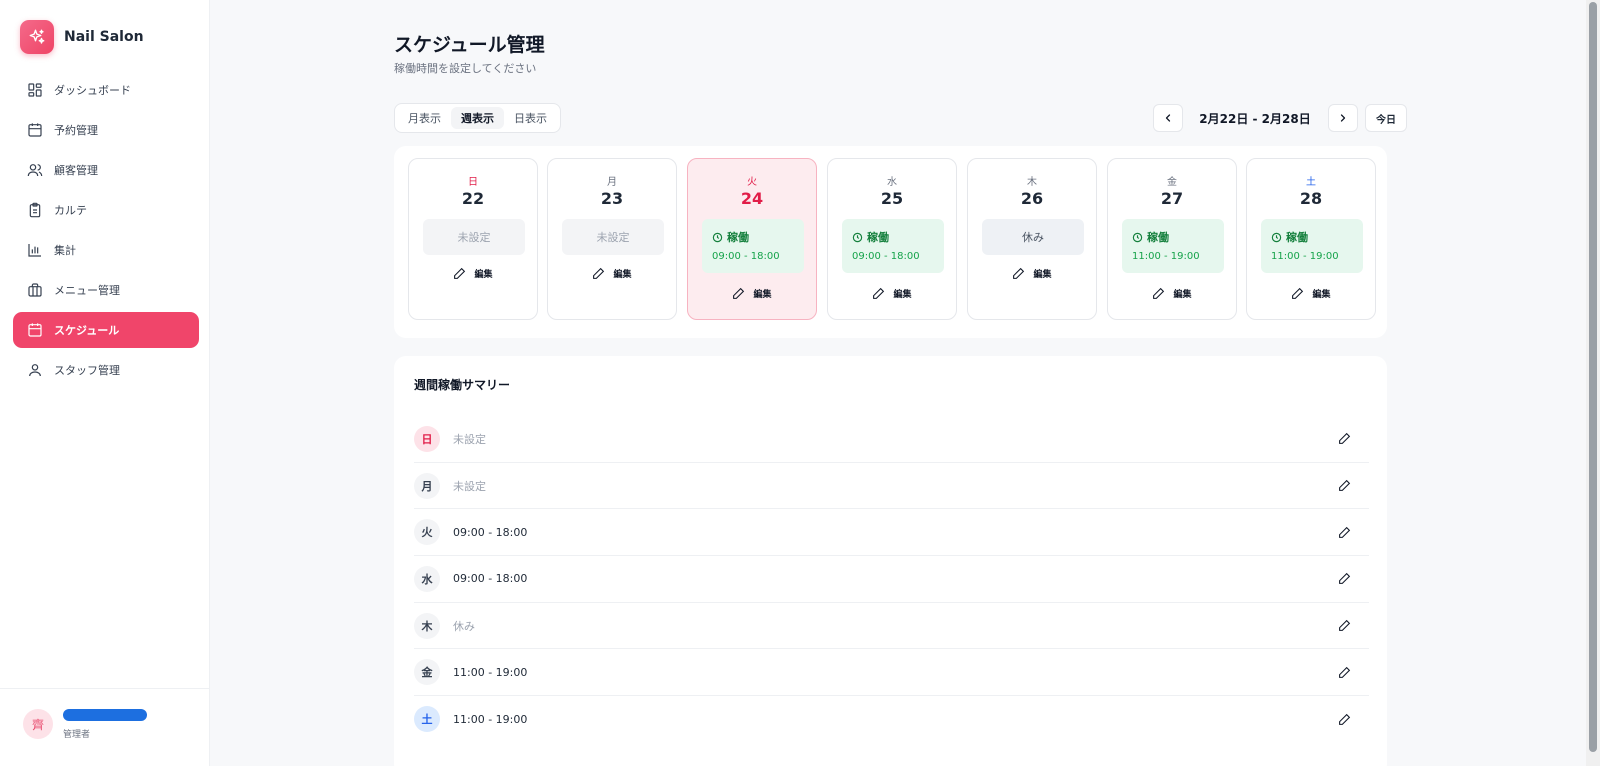 The width and height of the screenshot is (1600, 766). I want to click on day-card-sunday: 日 22 未設定 編集, so click(473, 239).